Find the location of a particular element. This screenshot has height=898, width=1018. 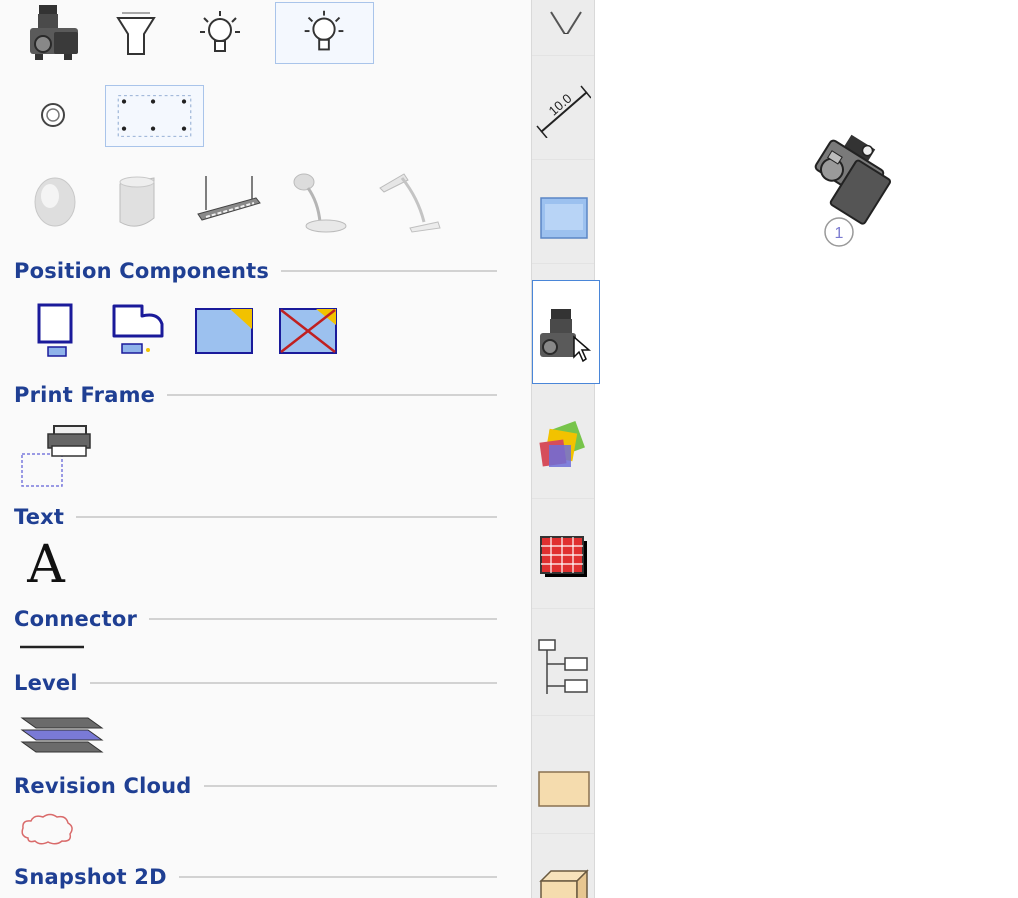

wall-lamp-tool is located at coordinates (55, 202).